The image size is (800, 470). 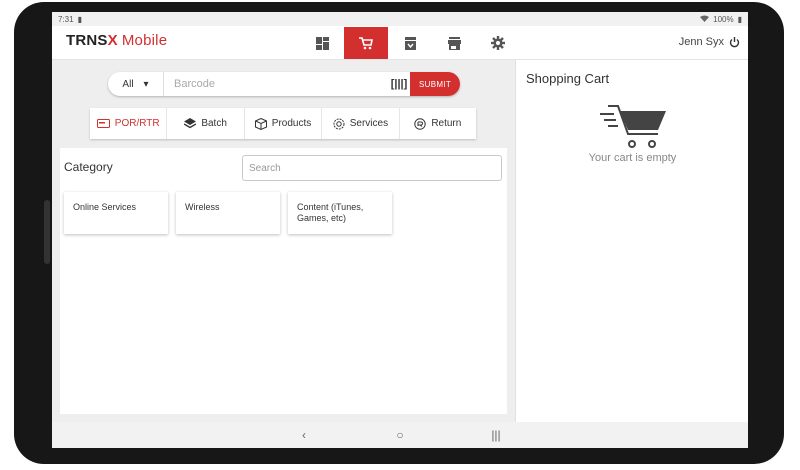 I want to click on tab-services: Services, so click(x=361, y=123).